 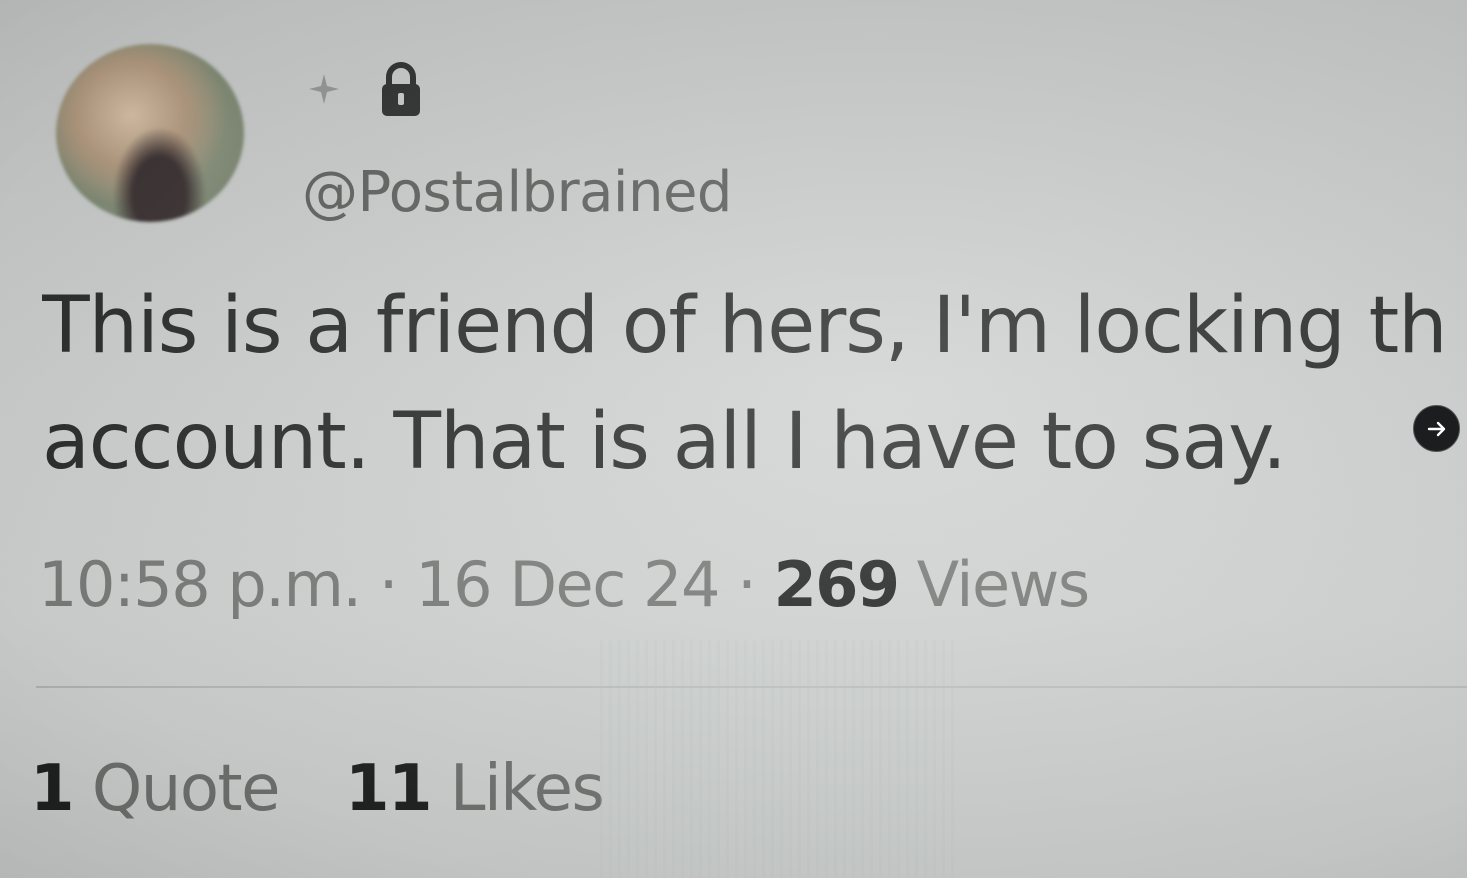 I want to click on user-handle: @Postalbrained, so click(x=517, y=192).